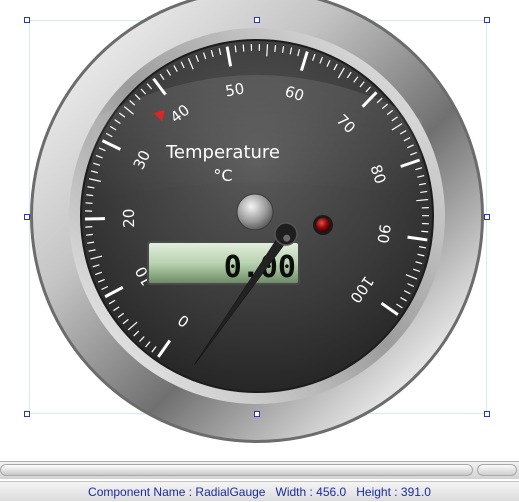  What do you see at coordinates (255, 212) in the screenshot?
I see `reset-knob-icon` at bounding box center [255, 212].